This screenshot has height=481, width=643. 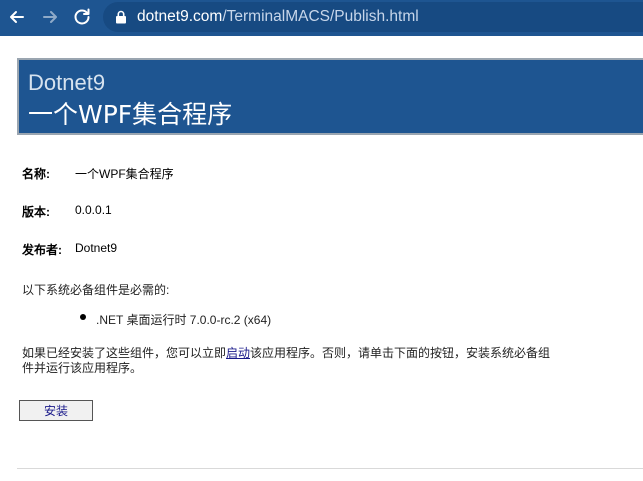 I want to click on publisher-label: 发布者:, so click(x=42, y=250).